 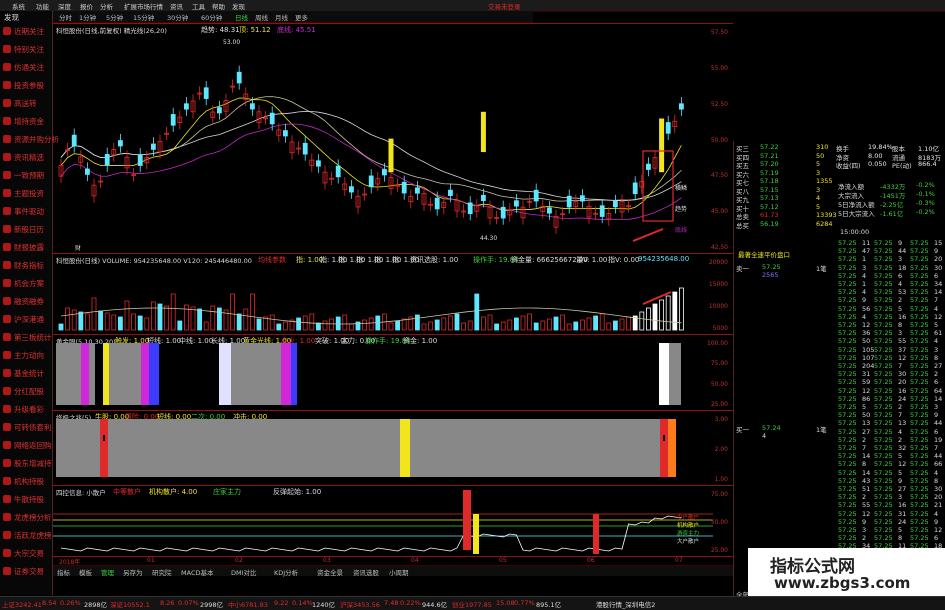 What do you see at coordinates (26, 499) in the screenshot?
I see `sidebar-item-26: 牛散持股` at bounding box center [26, 499].